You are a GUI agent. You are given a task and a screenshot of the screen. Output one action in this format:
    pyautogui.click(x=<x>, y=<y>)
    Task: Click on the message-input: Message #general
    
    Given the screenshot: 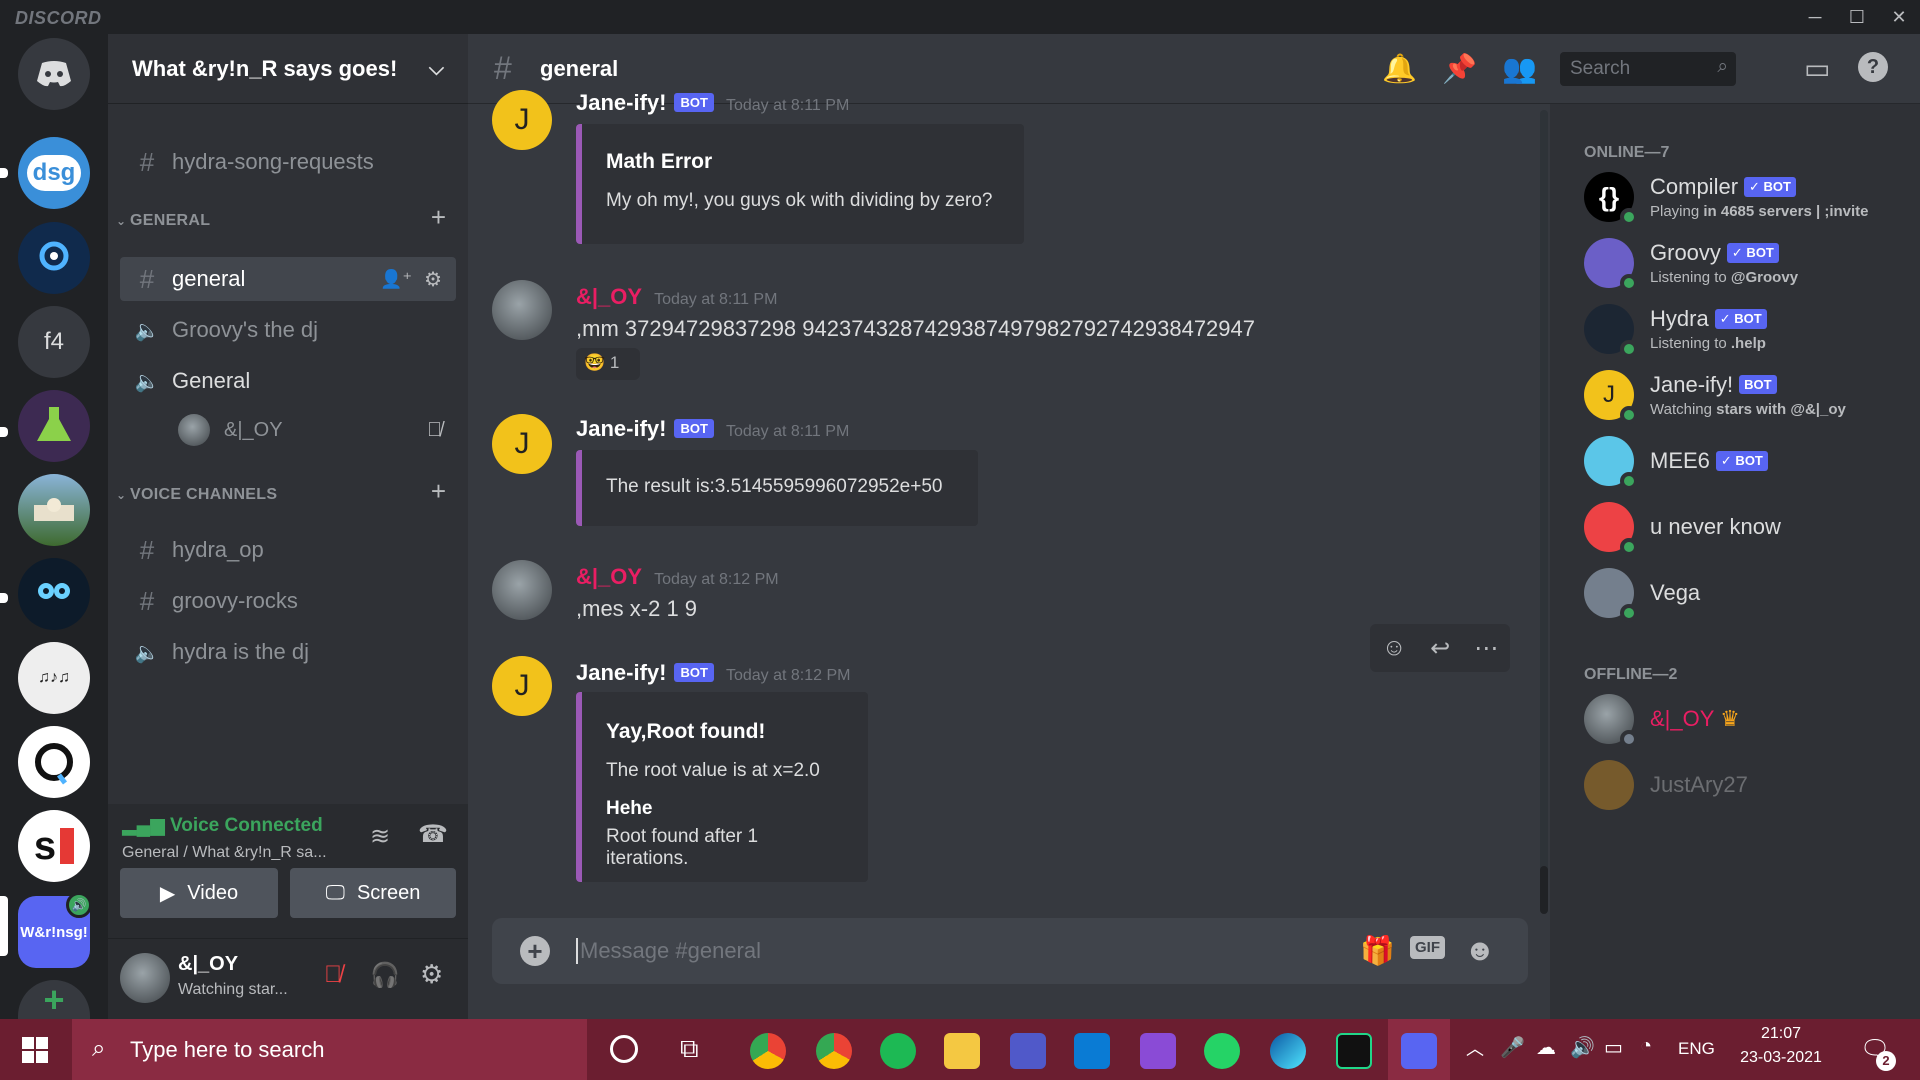 What is the action you would take?
    pyautogui.click(x=926, y=951)
    